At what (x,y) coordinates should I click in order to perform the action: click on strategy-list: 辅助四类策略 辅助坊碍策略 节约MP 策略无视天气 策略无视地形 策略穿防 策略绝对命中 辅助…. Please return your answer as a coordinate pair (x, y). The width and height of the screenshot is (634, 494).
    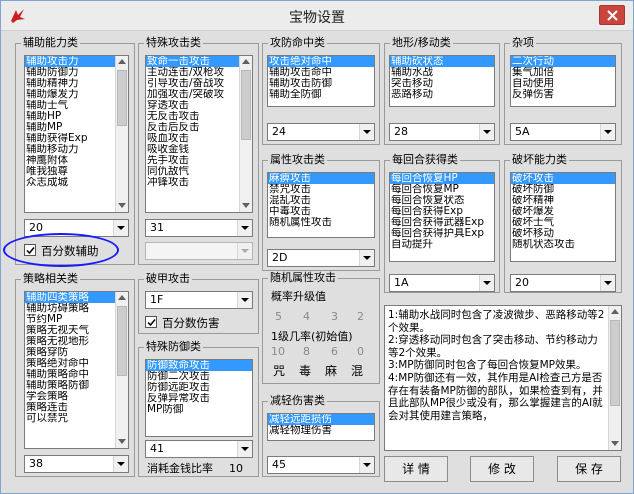
    Looking at the image, I should click on (76, 370).